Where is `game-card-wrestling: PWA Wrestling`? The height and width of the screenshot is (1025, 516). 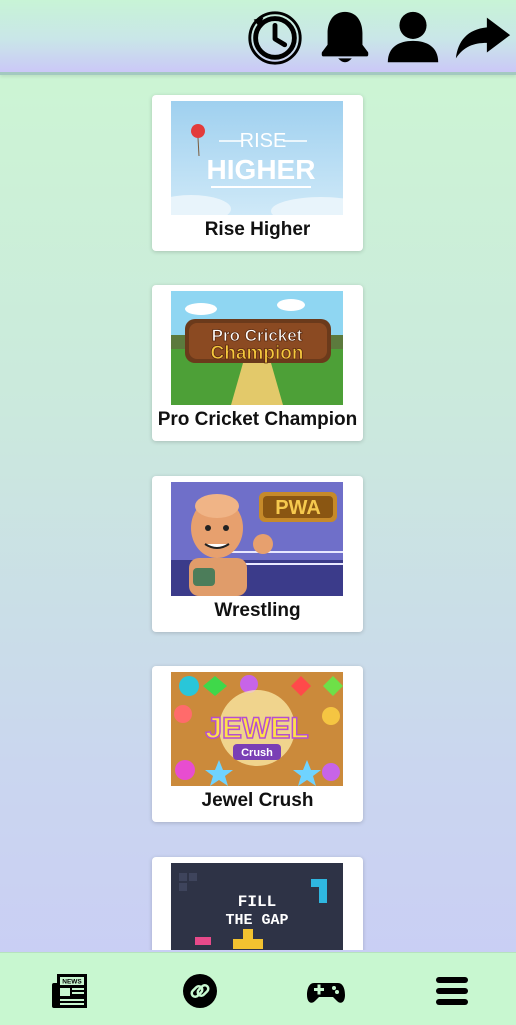 game-card-wrestling: PWA Wrestling is located at coordinates (257, 554).